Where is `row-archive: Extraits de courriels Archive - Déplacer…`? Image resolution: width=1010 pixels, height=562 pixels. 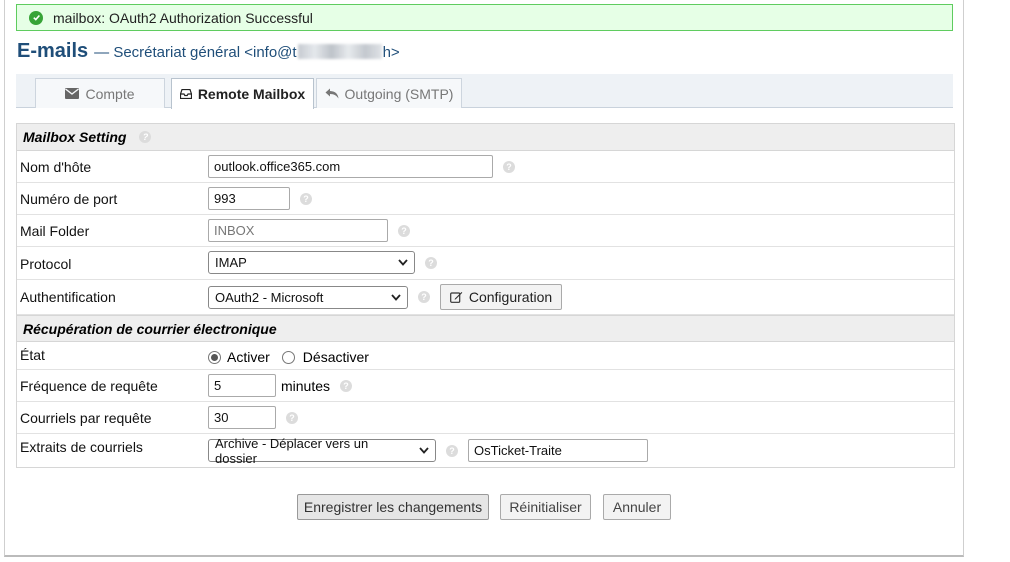 row-archive: Extraits de courriels Archive - Déplacer… is located at coordinates (485, 450).